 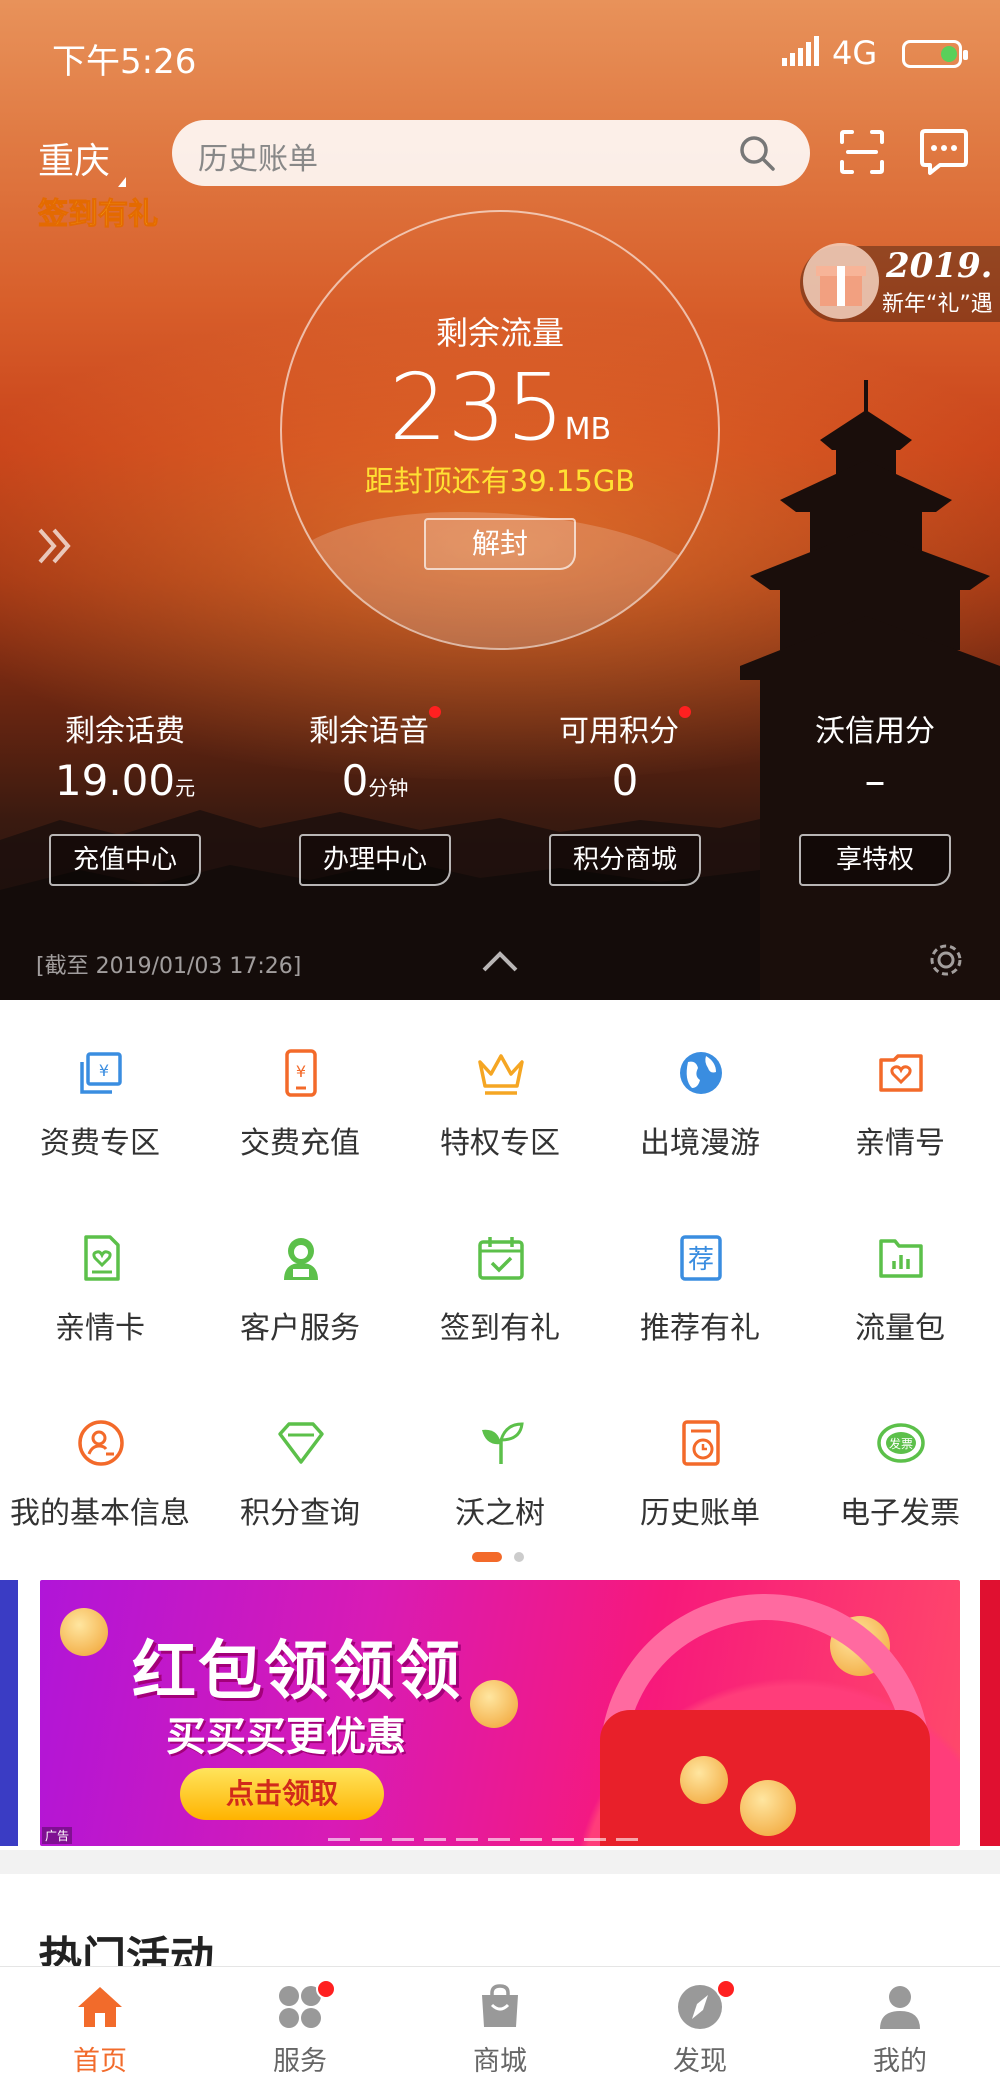 I want to click on scan-icon, so click(x=862, y=152).